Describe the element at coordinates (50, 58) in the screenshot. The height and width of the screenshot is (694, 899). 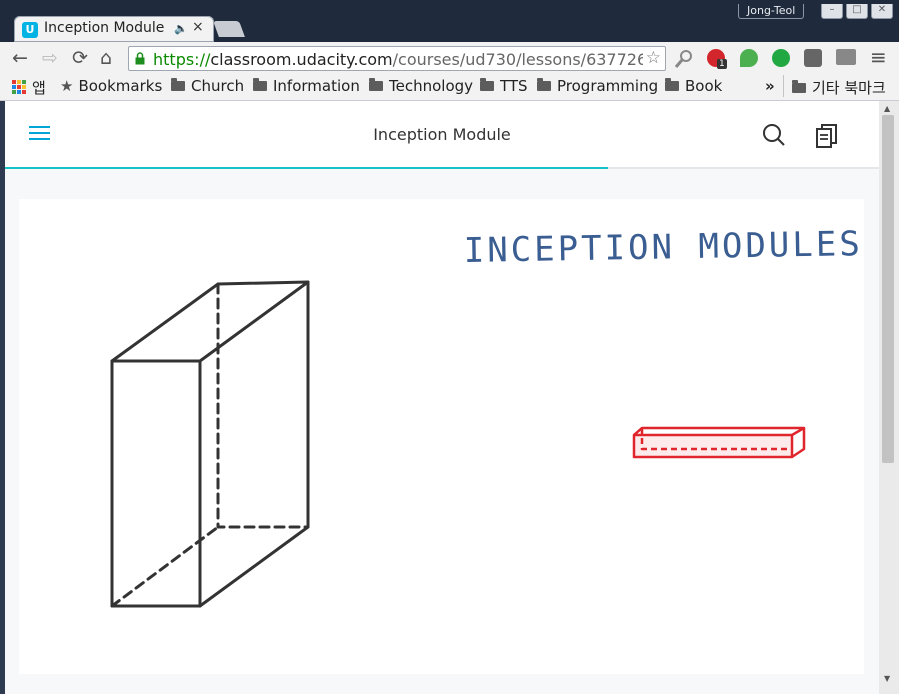
I see `forward-arrow-icon: ⇨` at that location.